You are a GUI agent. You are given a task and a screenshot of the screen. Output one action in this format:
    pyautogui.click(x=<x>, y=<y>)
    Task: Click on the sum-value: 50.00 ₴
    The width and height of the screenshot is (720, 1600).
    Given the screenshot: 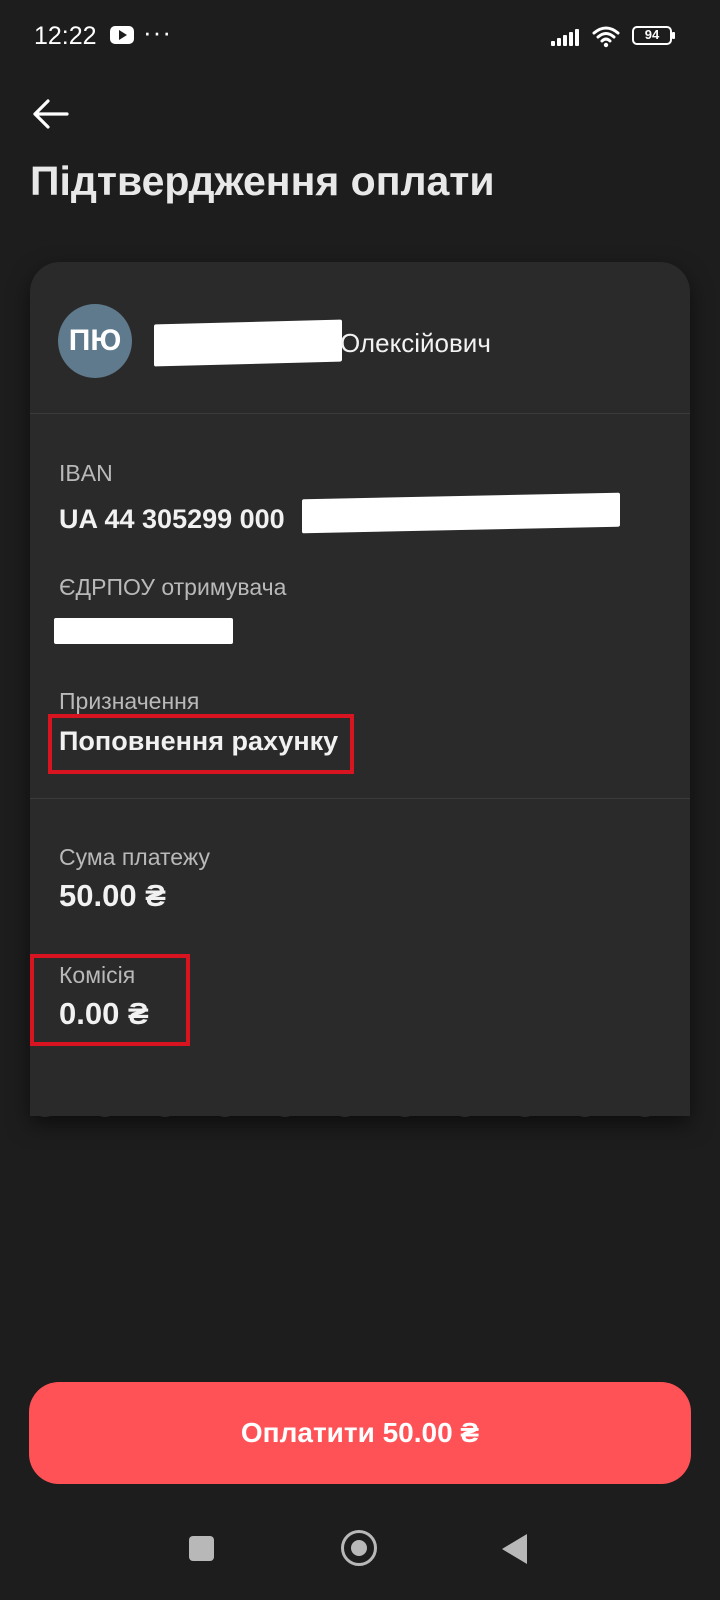 What is the action you would take?
    pyautogui.click(x=112, y=895)
    